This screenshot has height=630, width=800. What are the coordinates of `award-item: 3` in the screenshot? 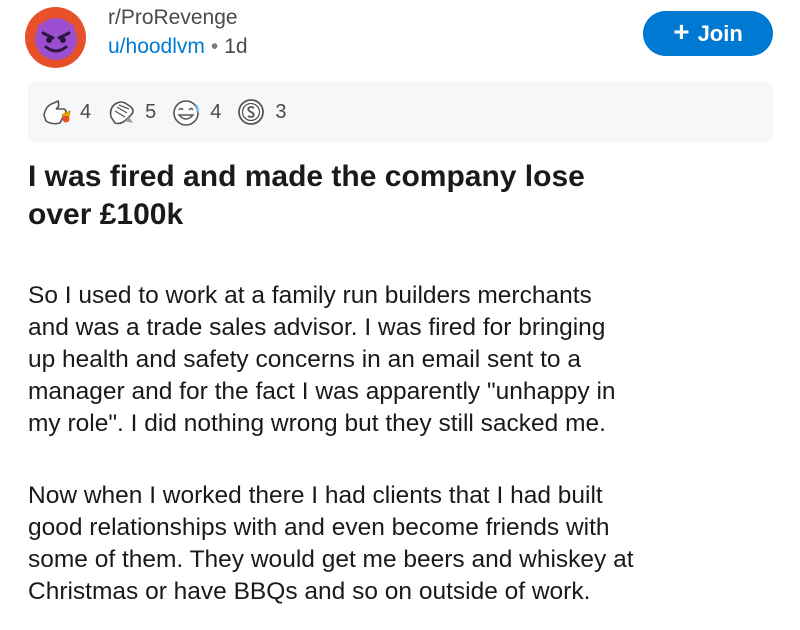 It's located at (261, 112).